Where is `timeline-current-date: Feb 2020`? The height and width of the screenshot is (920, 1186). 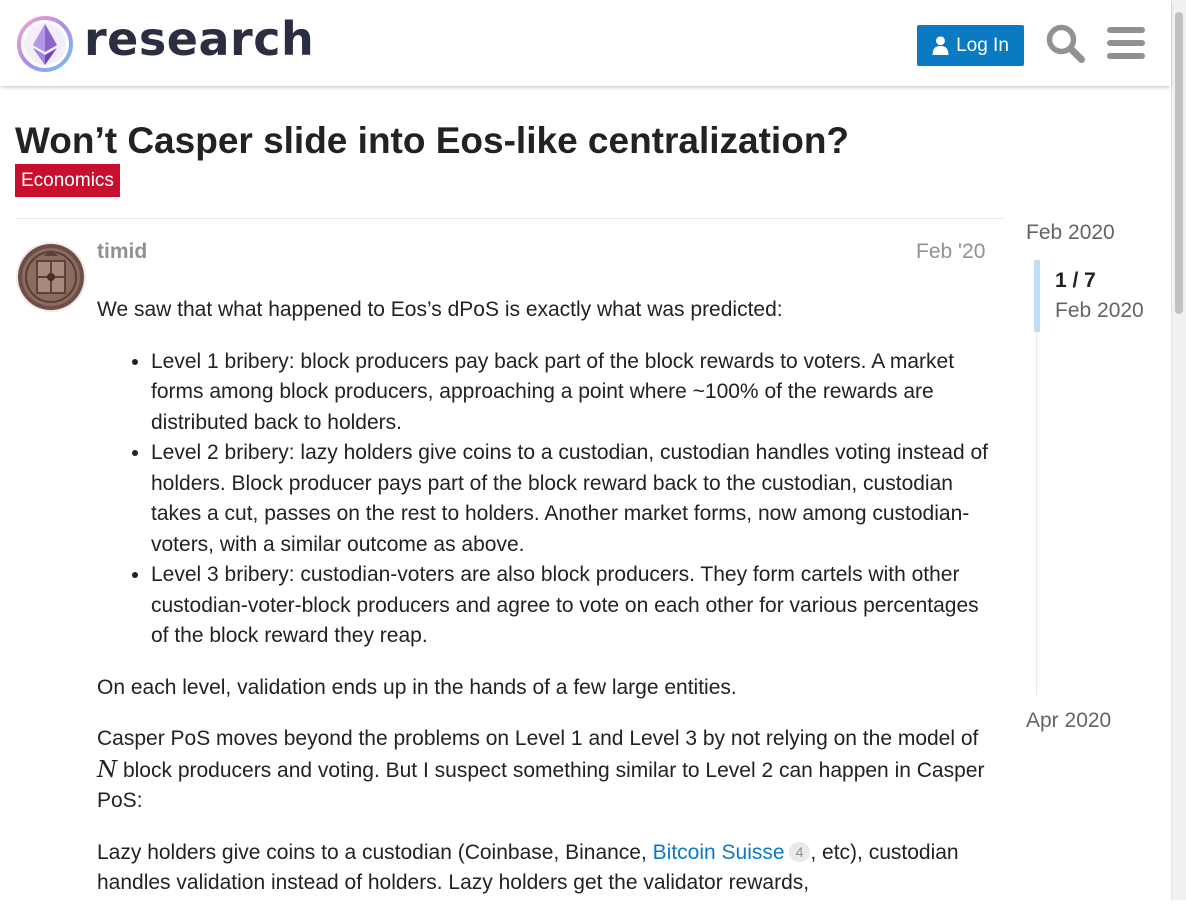 timeline-current-date: Feb 2020 is located at coordinates (1099, 310).